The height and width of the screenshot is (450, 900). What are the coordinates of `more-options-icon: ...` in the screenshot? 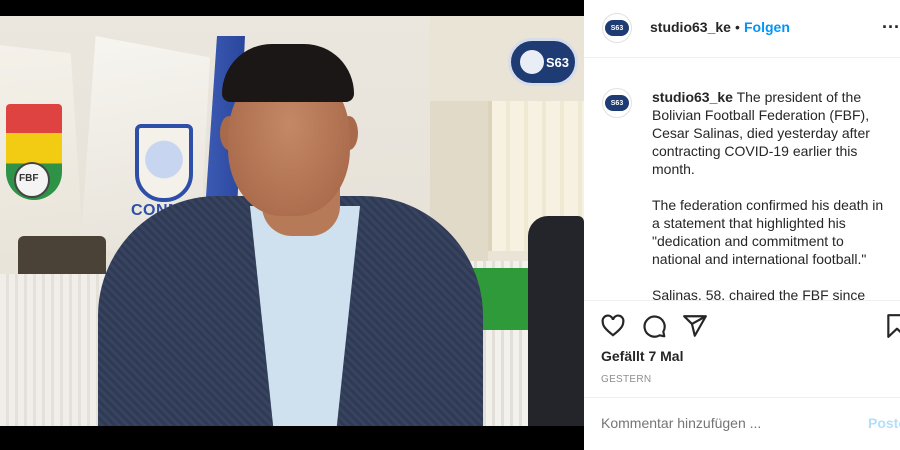 It's located at (891, 22).